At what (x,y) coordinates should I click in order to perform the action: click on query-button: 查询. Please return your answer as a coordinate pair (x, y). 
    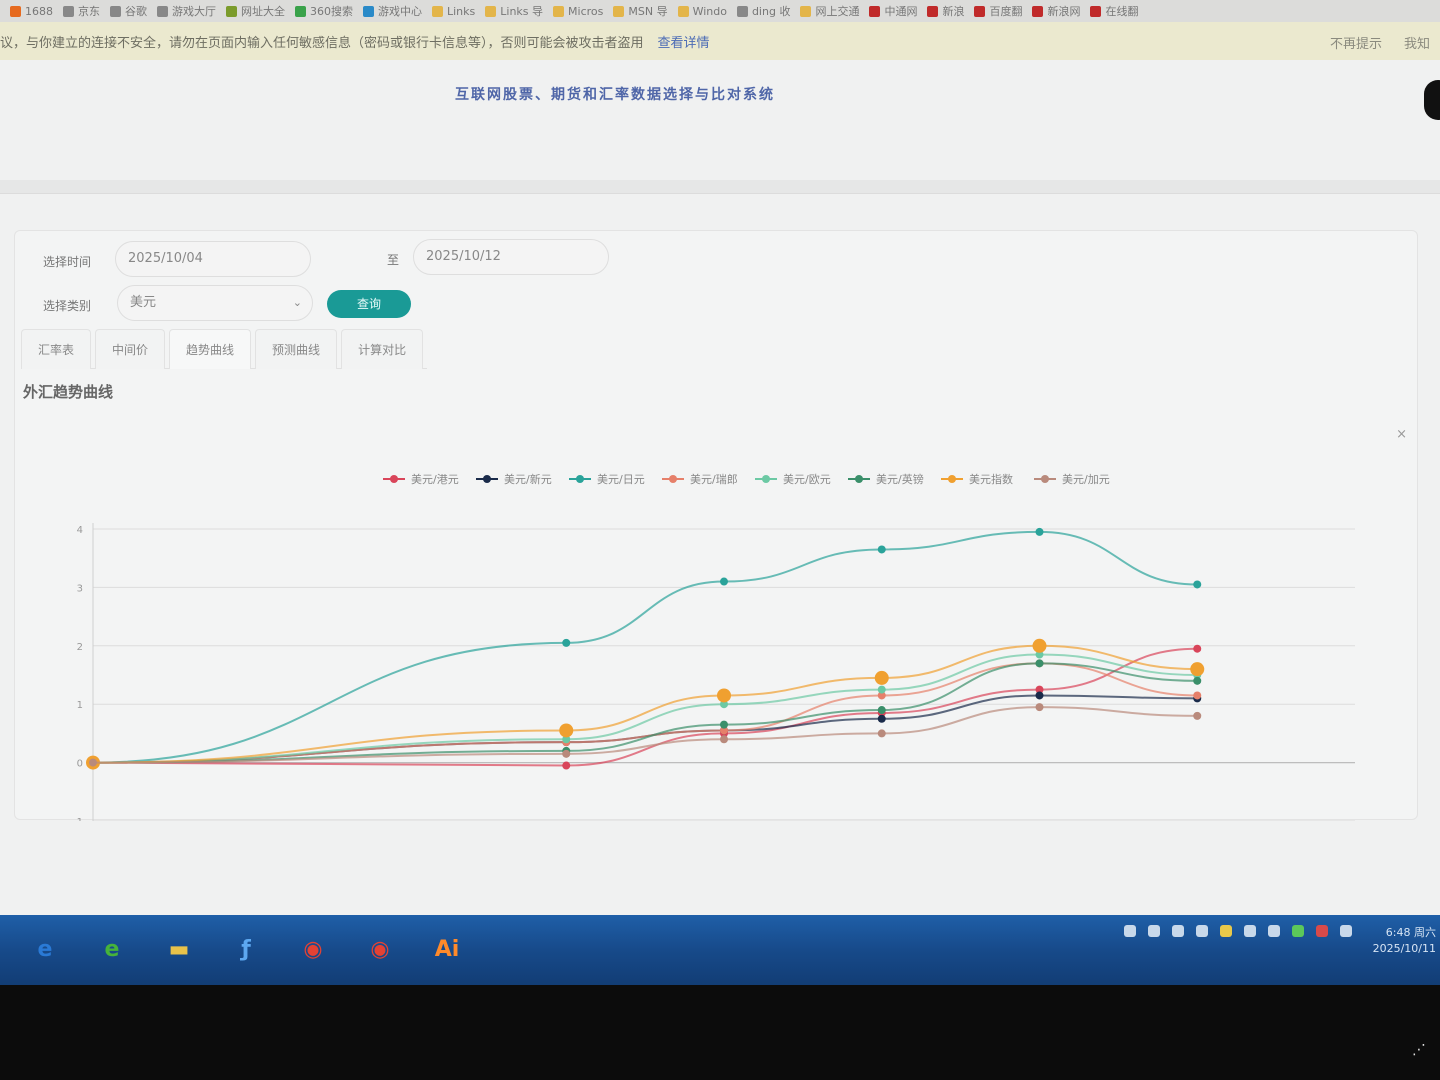
    Looking at the image, I should click on (369, 304).